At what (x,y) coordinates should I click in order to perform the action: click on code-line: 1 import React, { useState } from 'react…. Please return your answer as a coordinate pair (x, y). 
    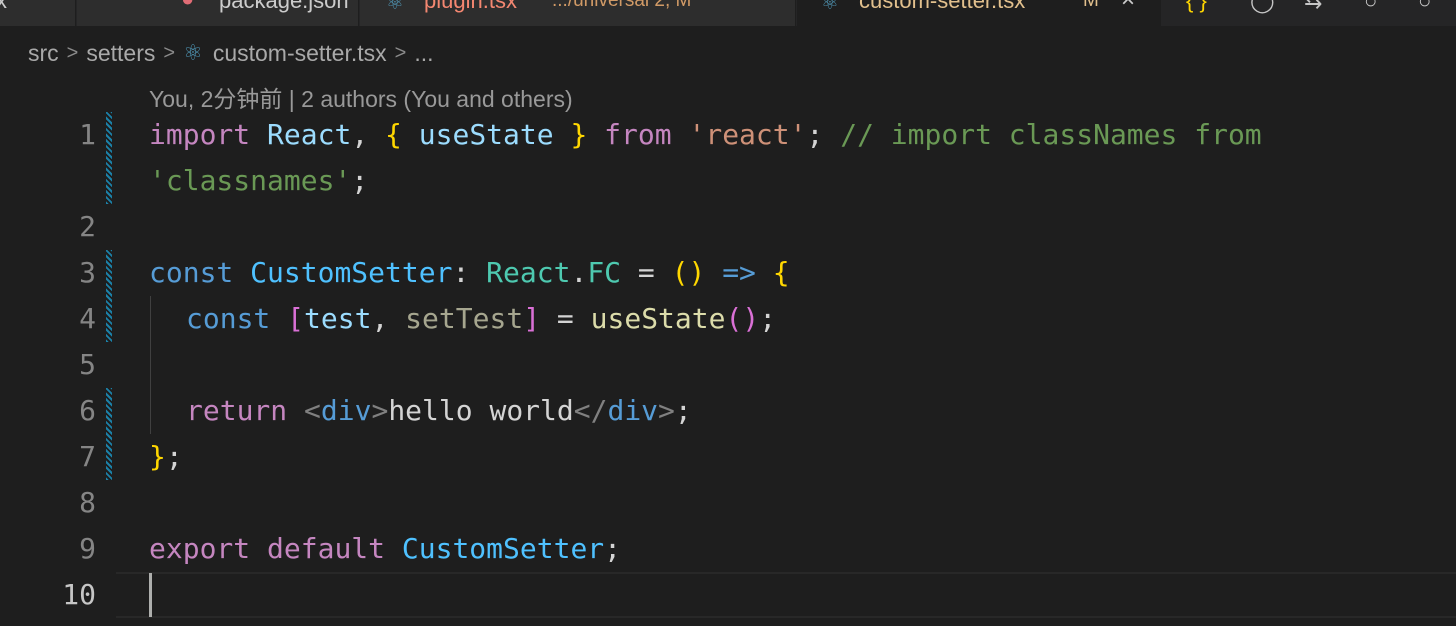
    Looking at the image, I should click on (728, 135).